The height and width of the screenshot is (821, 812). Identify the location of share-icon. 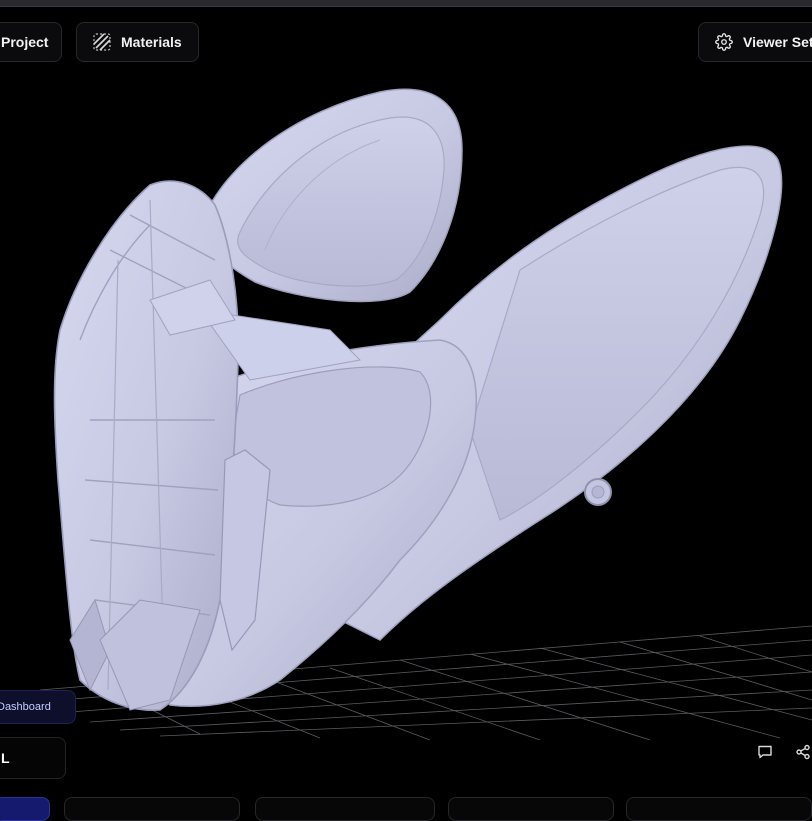
(803, 752).